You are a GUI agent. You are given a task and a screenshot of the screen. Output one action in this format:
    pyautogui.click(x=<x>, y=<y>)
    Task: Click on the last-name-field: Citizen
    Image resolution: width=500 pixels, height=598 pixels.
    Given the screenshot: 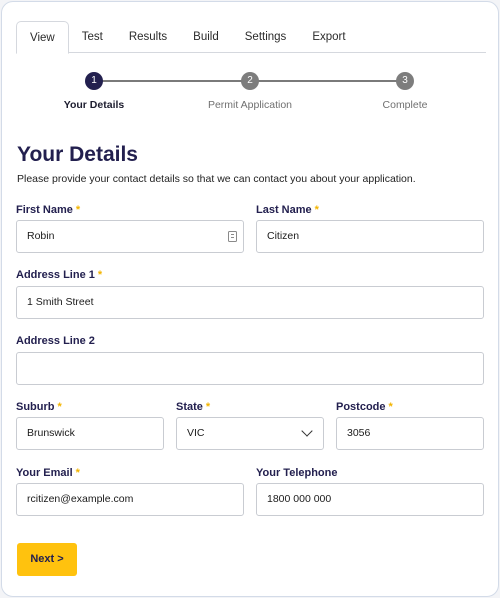 What is the action you would take?
    pyautogui.click(x=370, y=236)
    